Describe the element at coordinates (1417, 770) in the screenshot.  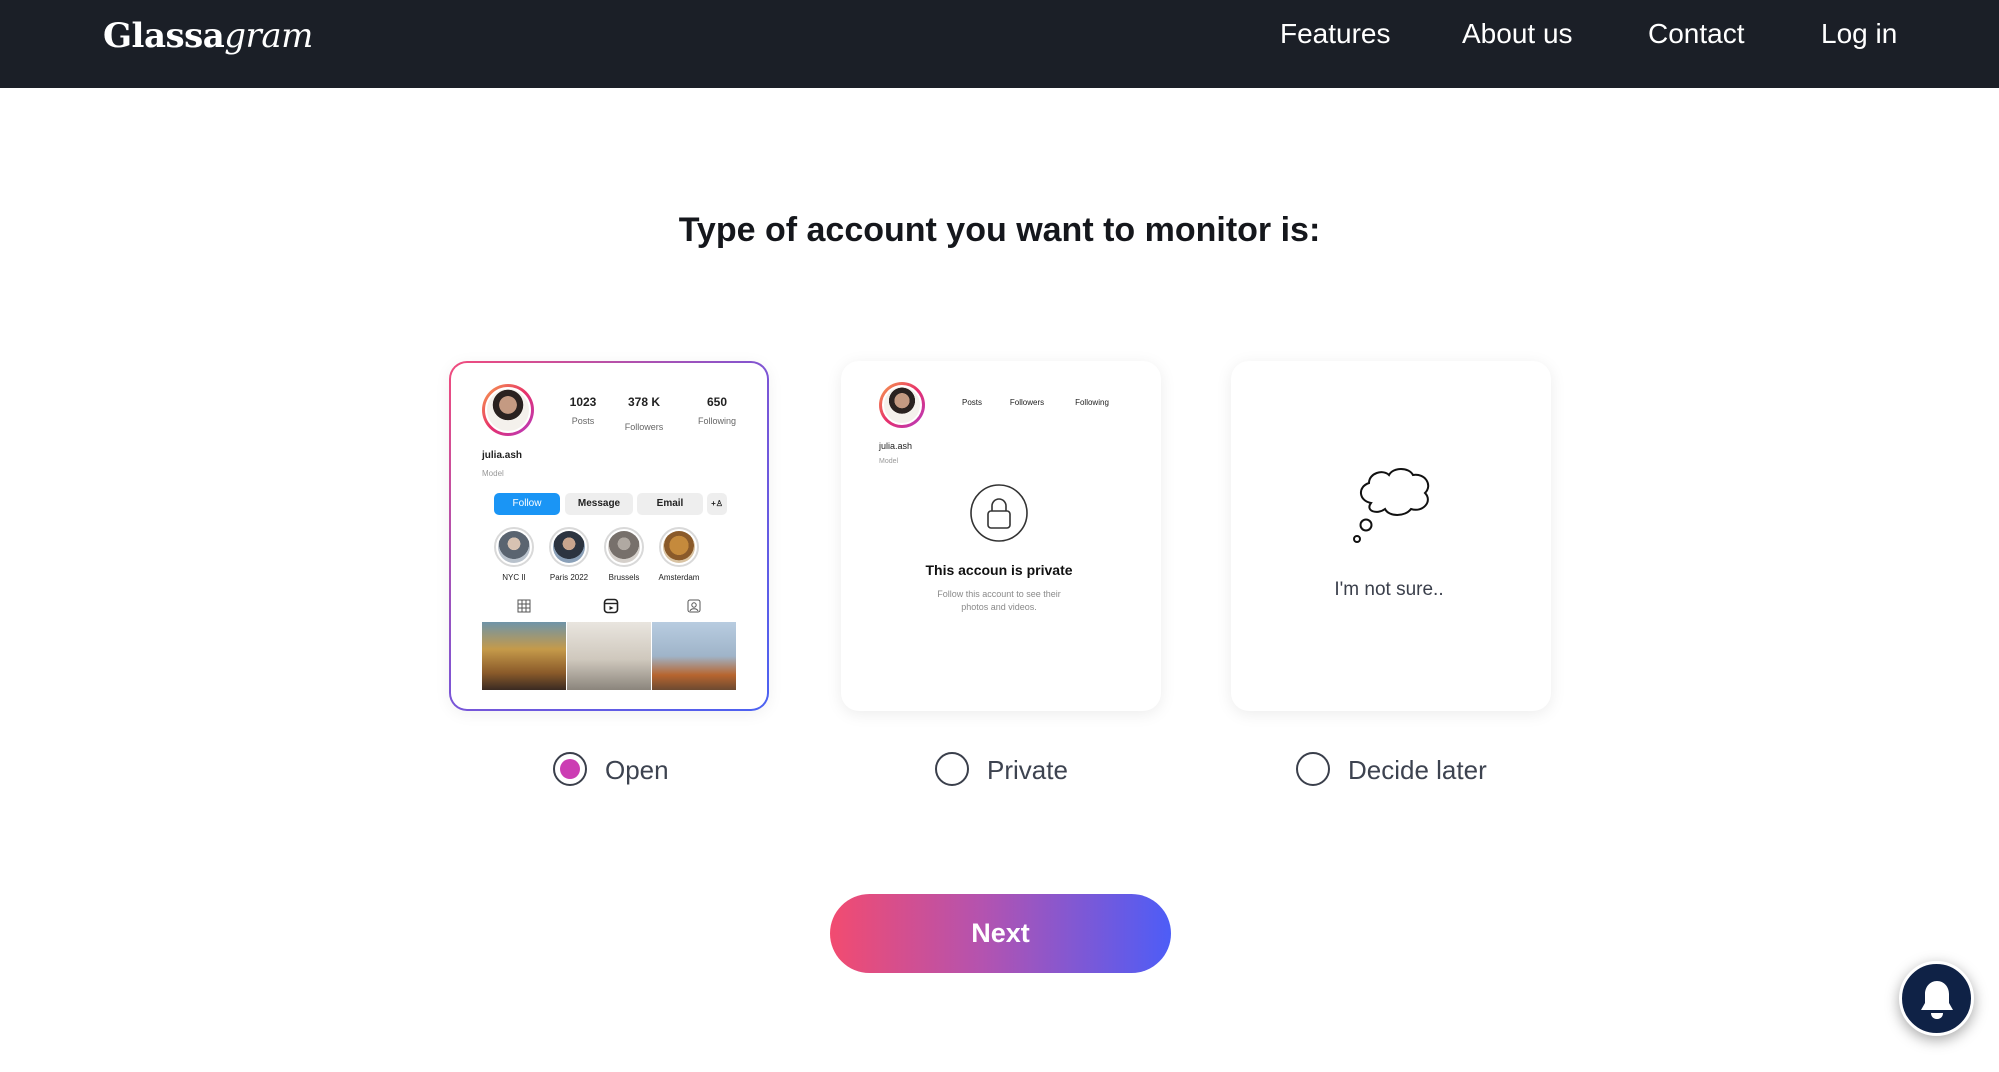
I see `radio-label-decide-later: Decide later` at that location.